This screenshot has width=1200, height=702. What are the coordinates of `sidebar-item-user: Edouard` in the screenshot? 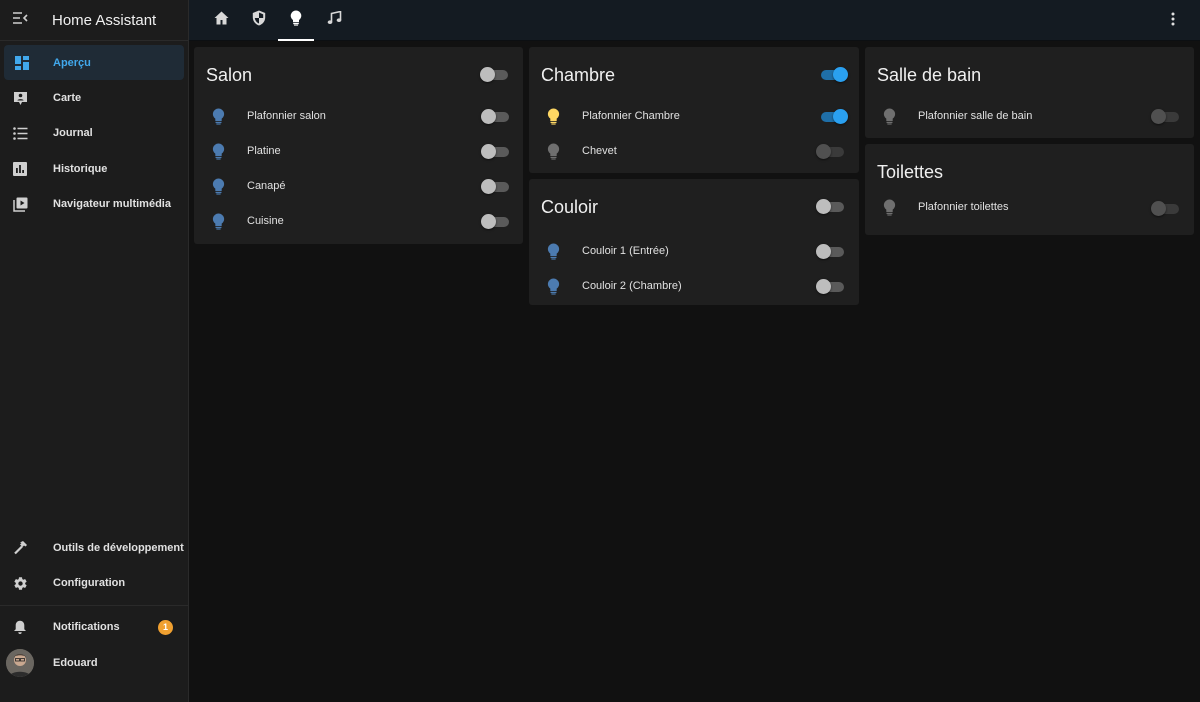 It's located at (94, 662).